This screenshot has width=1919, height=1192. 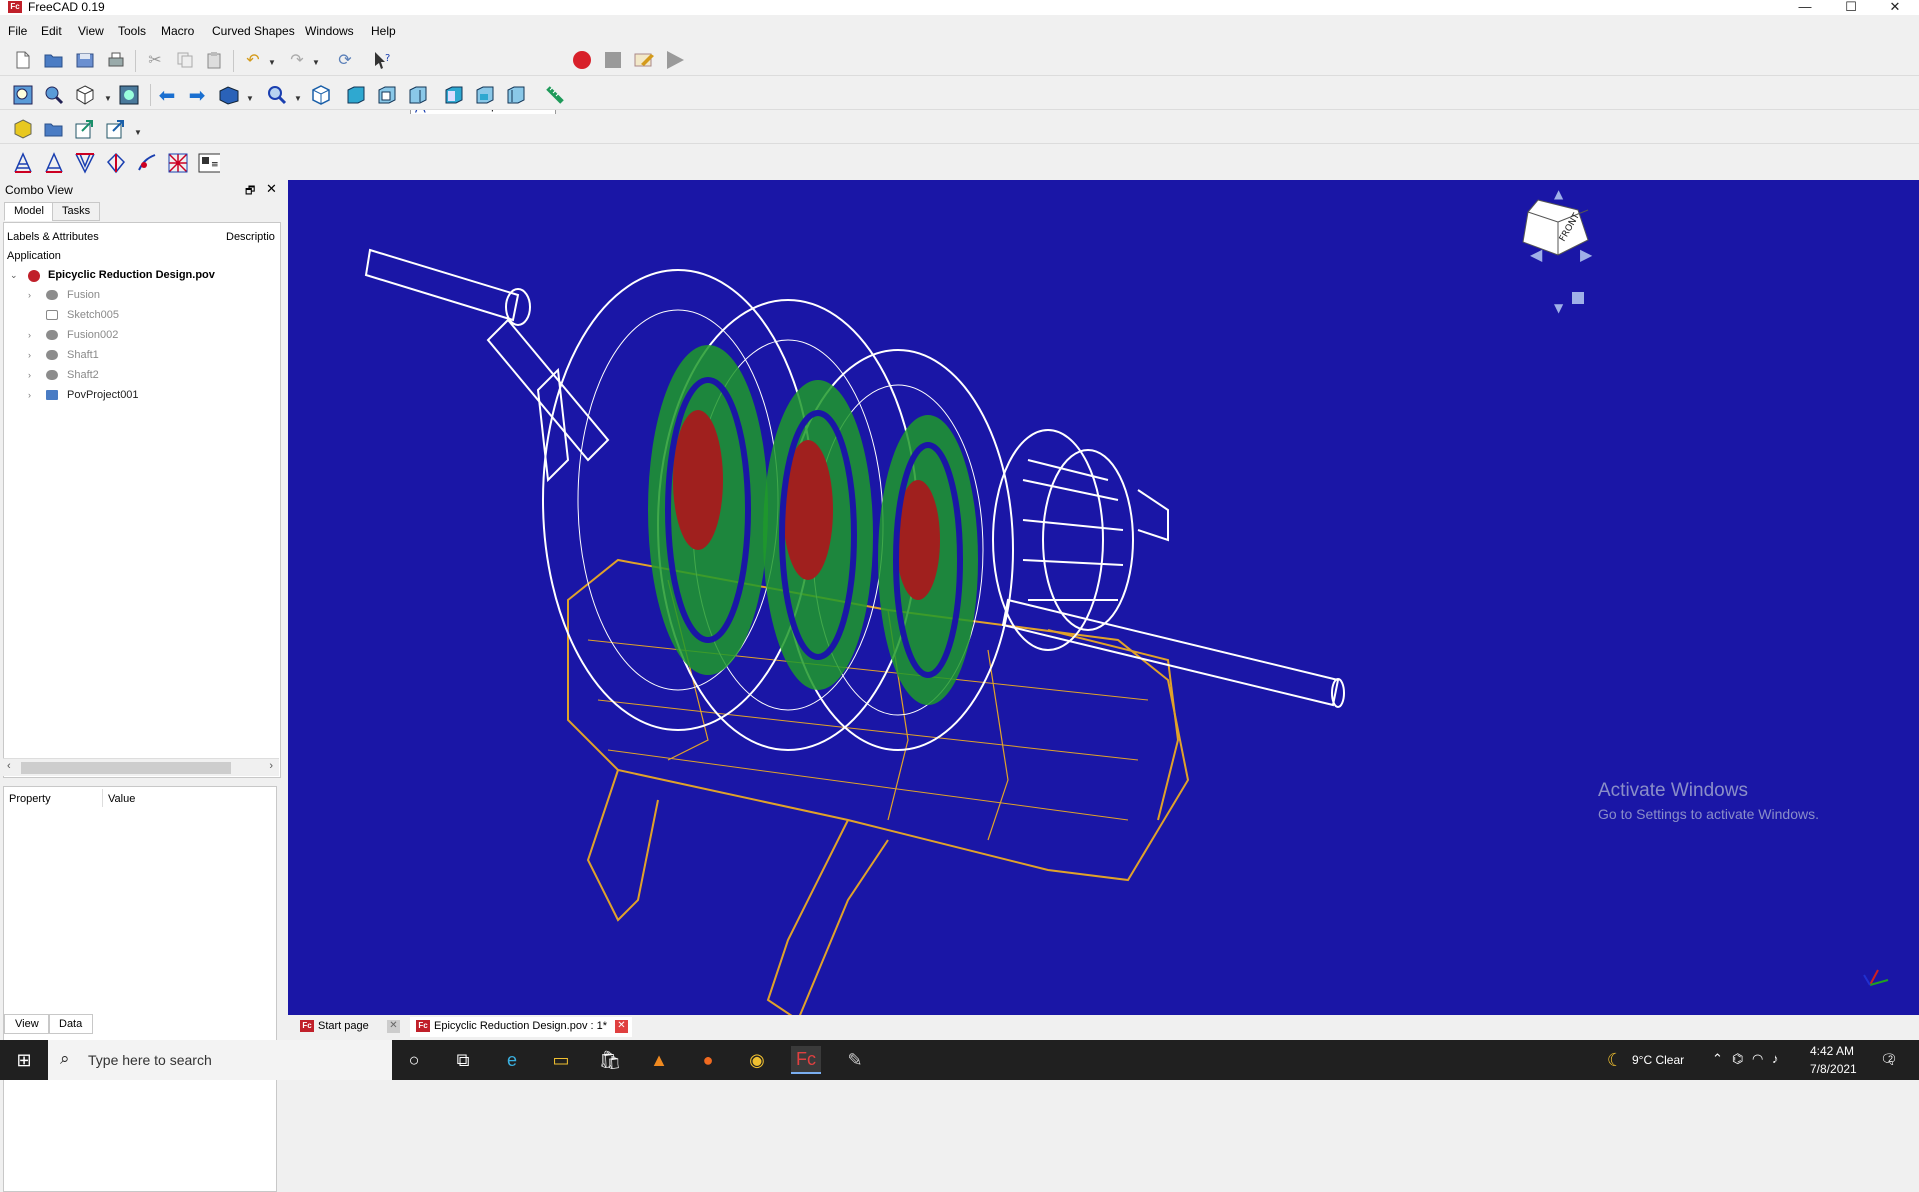 I want to click on curved-grid-icon, so click(x=178, y=163).